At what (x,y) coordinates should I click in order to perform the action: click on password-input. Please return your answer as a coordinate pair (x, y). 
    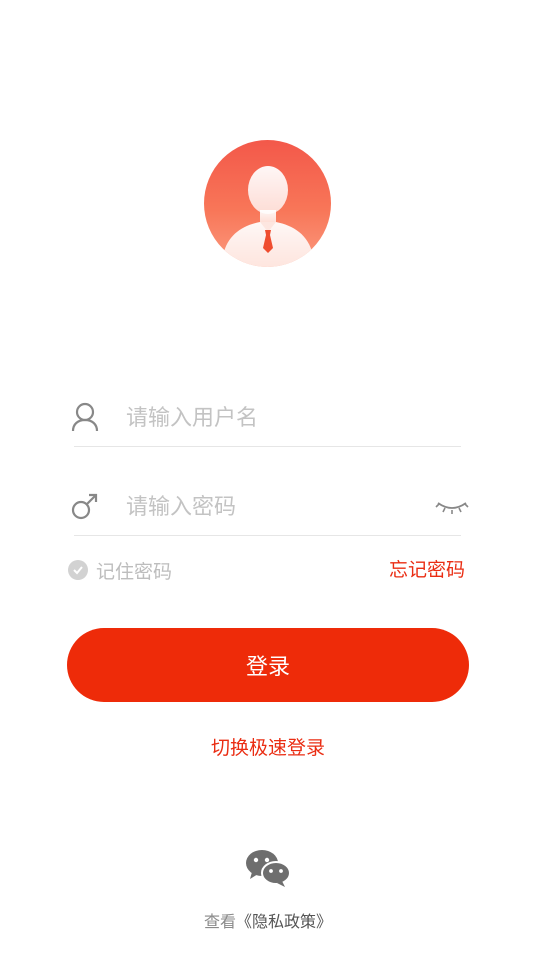
    Looking at the image, I should click on (271, 507).